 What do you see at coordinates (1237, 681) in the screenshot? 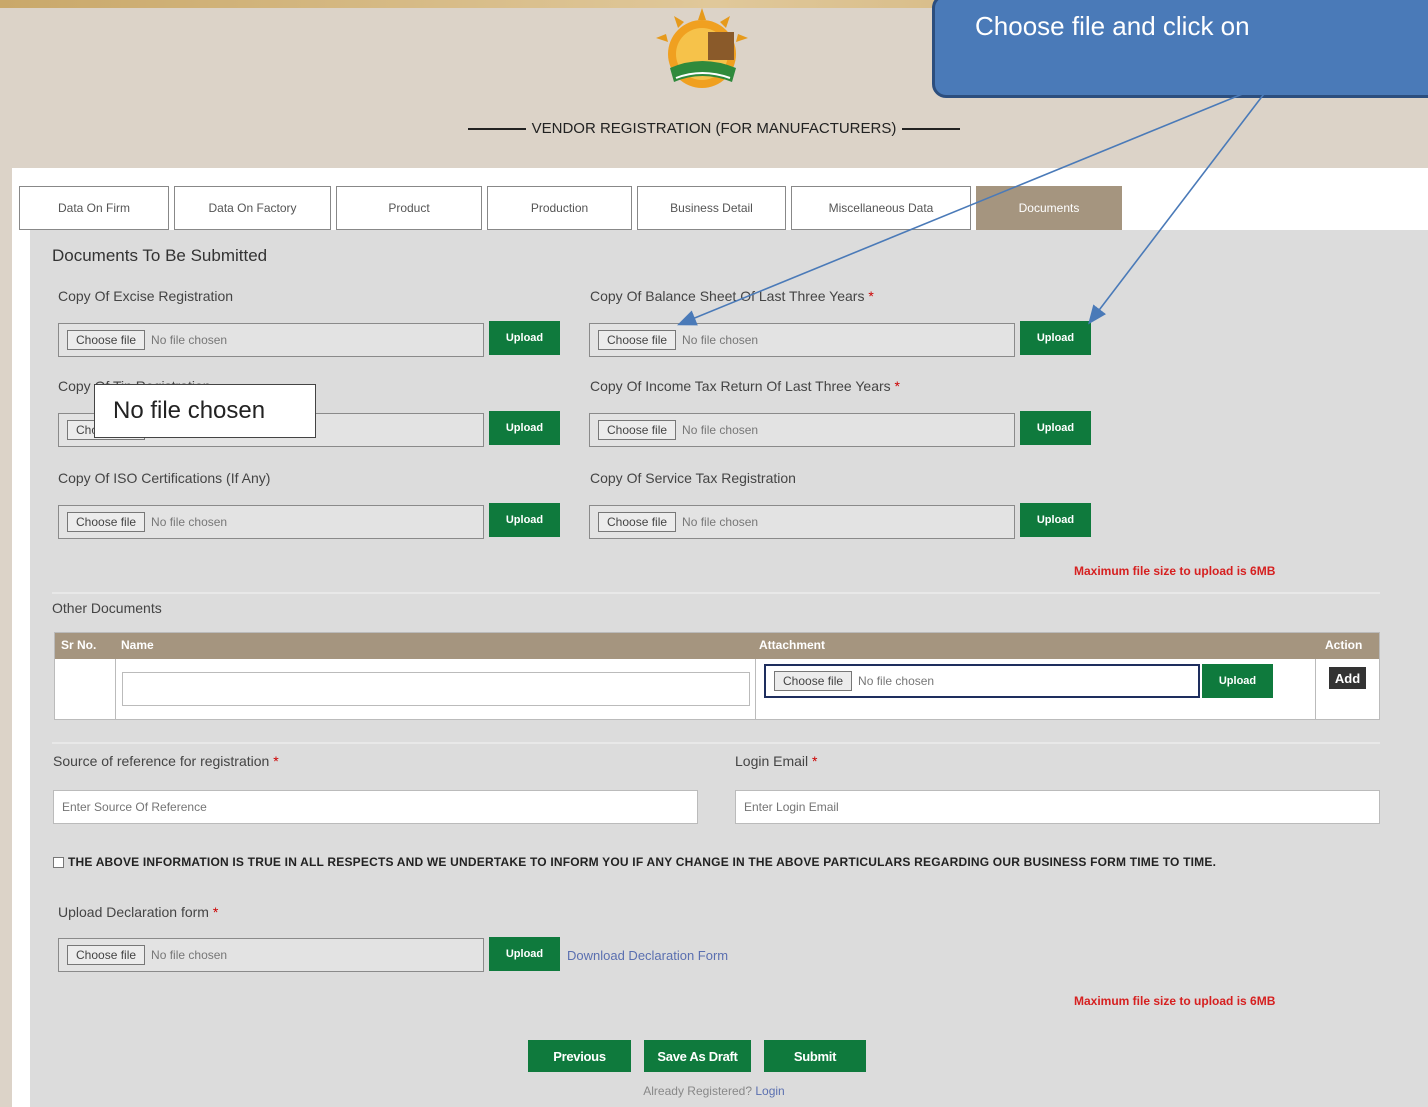
I see `attachment-upload-button: Upload` at bounding box center [1237, 681].